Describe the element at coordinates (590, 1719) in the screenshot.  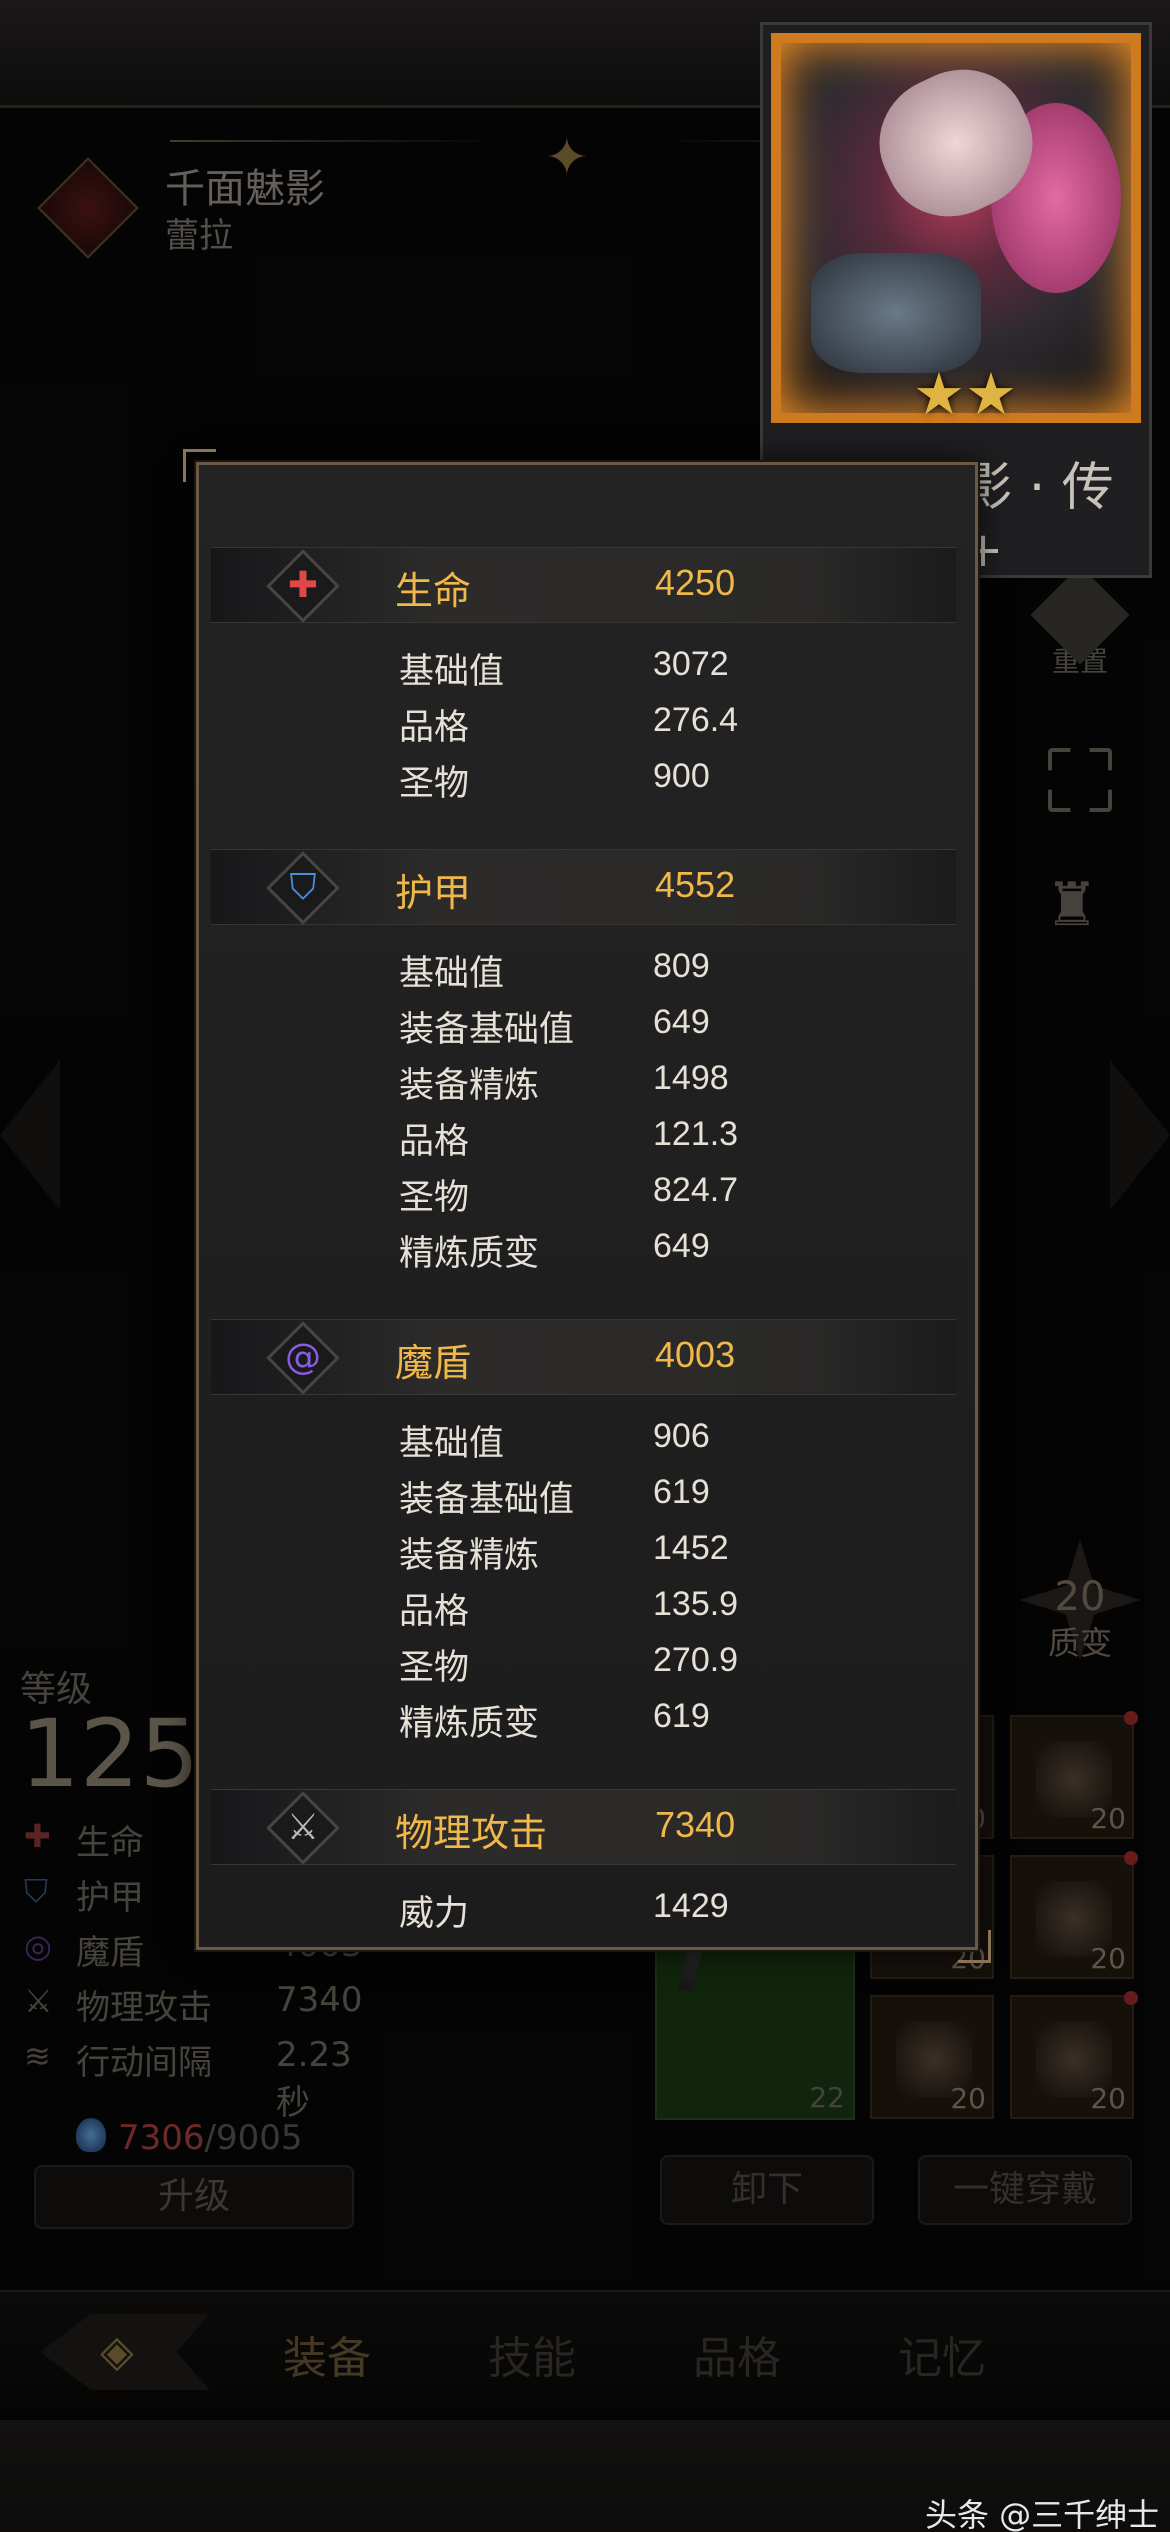
I see `stat-row: 精炼质变 619` at that location.